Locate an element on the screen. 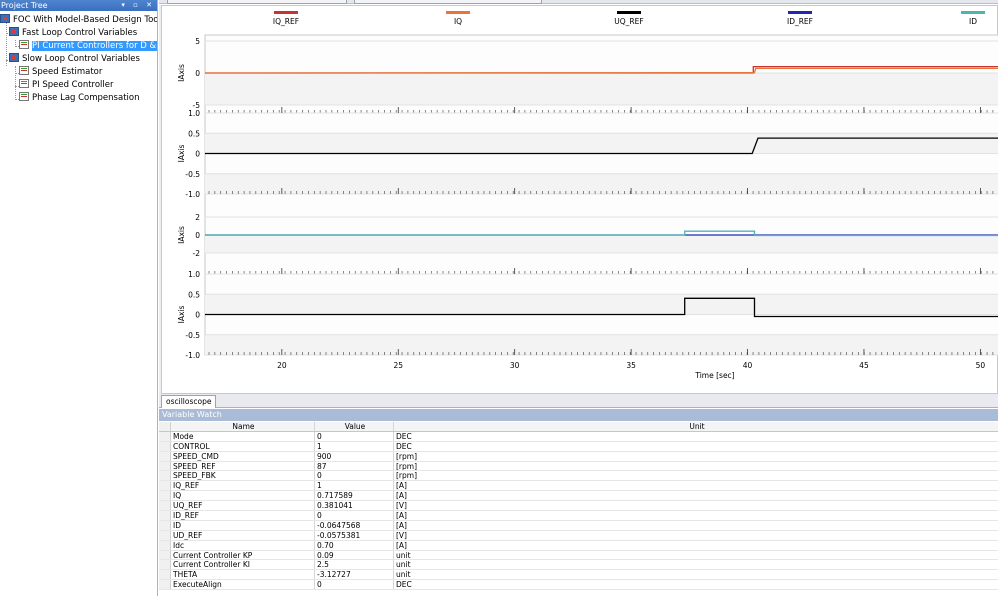  table-row: IQ_REF 1 [A] is located at coordinates (578, 486).